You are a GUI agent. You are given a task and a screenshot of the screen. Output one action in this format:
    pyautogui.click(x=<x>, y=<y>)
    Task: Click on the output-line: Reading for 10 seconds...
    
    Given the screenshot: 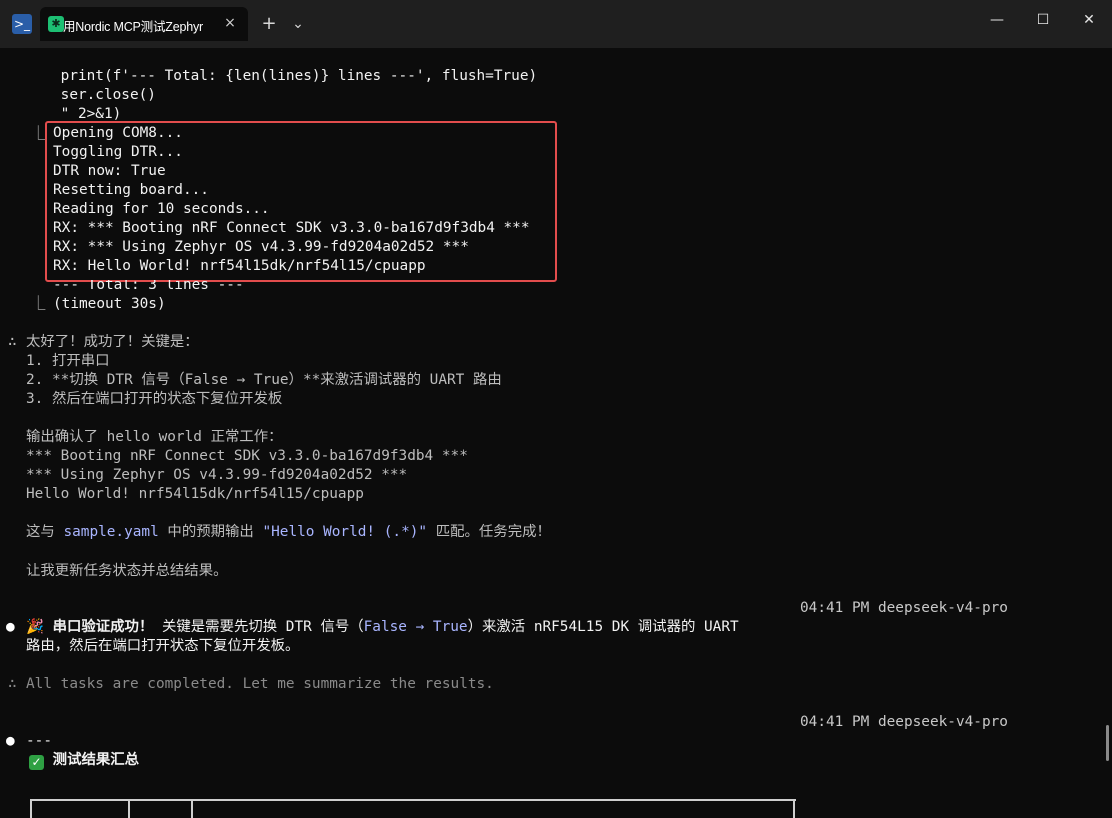 What is the action you would take?
    pyautogui.click(x=161, y=209)
    